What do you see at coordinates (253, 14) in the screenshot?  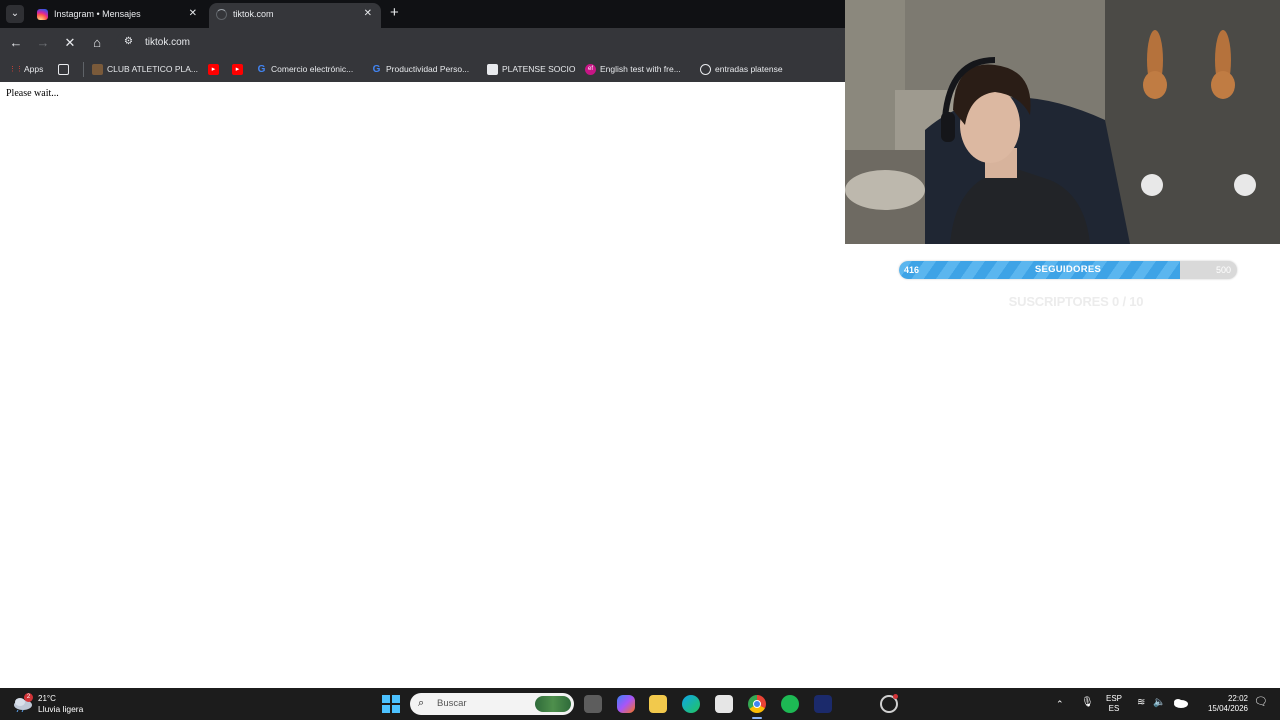 I see `tab-title: tiktok.com` at bounding box center [253, 14].